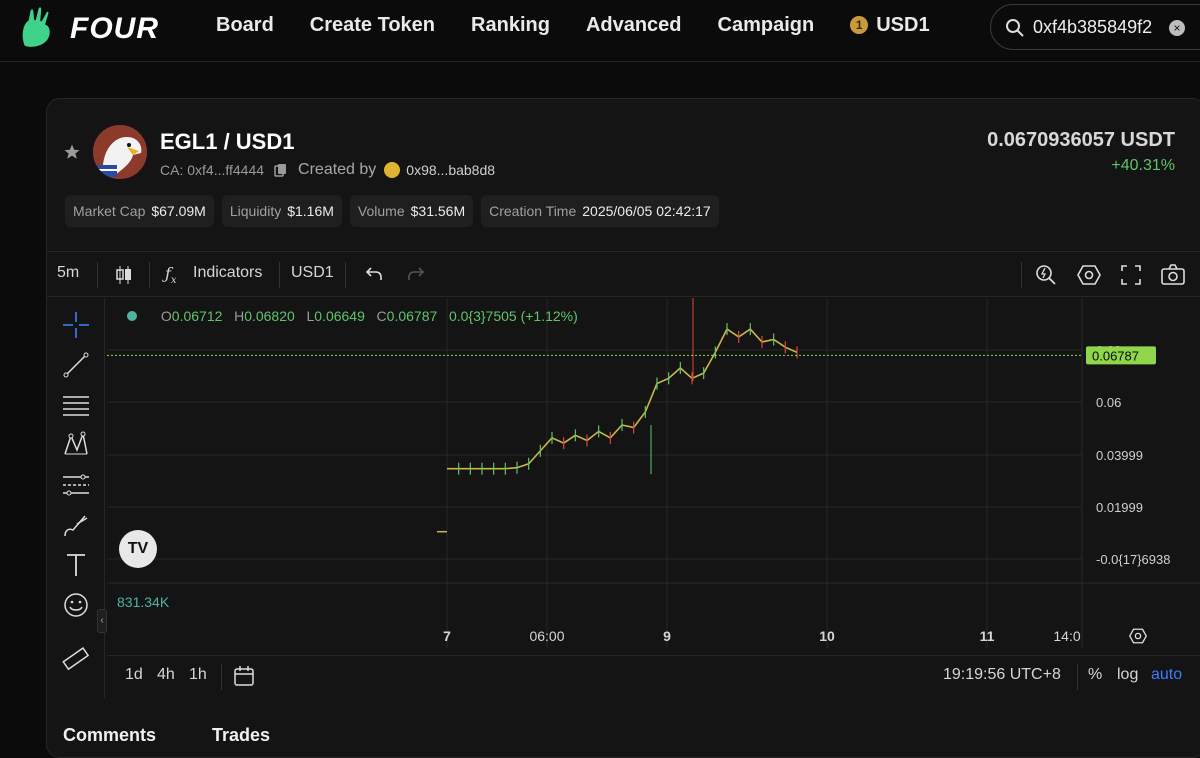 The image size is (1200, 758). Describe the element at coordinates (197, 316) in the screenshot. I see `open-value: 0.06712` at that location.